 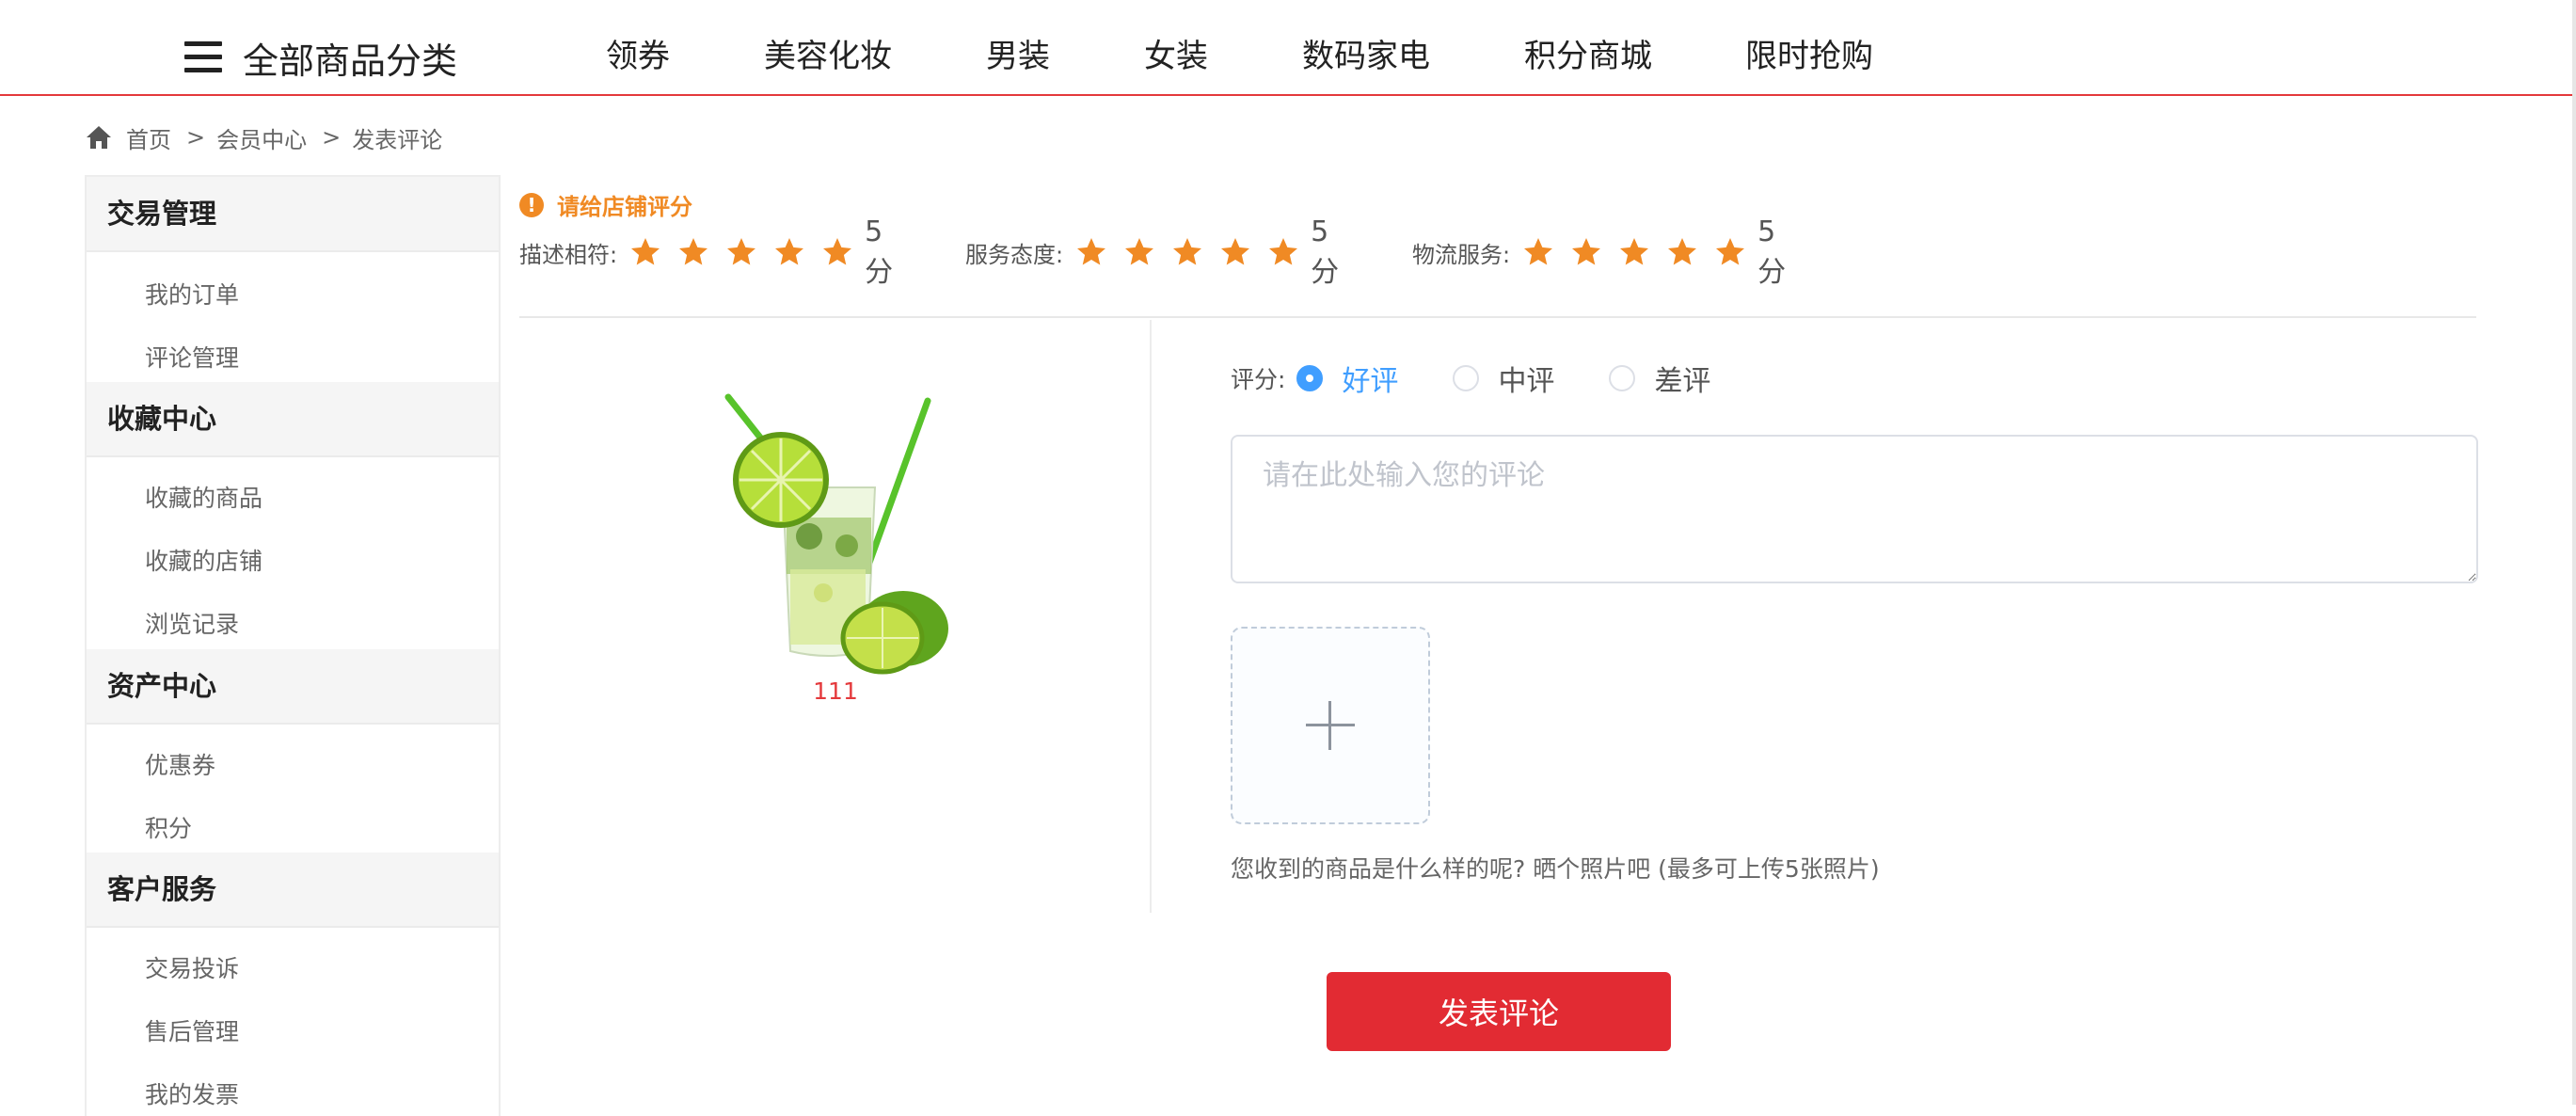 I want to click on rating-description-match: 描述相符: 5分, so click(x=706, y=252).